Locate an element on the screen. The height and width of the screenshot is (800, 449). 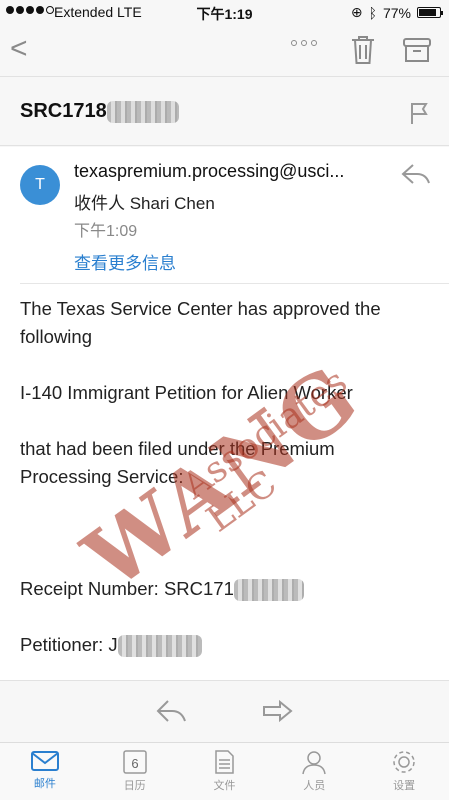
tab-calendar: 6 日历 is located at coordinates (135, 771).